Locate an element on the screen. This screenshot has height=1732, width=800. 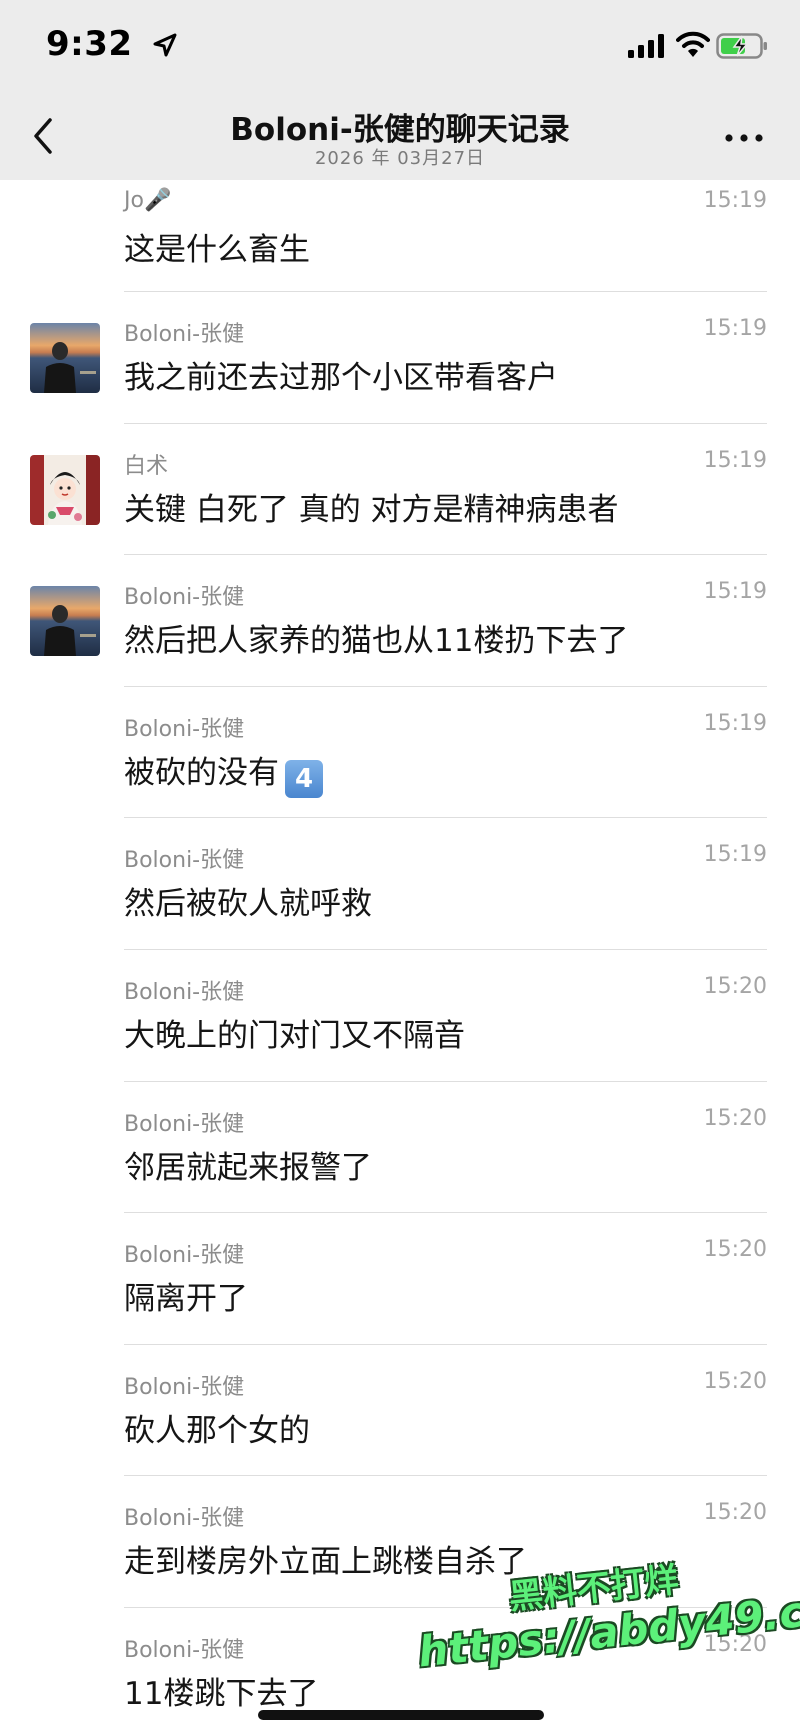
status-bar: 9:32 is located at coordinates (400, 48).